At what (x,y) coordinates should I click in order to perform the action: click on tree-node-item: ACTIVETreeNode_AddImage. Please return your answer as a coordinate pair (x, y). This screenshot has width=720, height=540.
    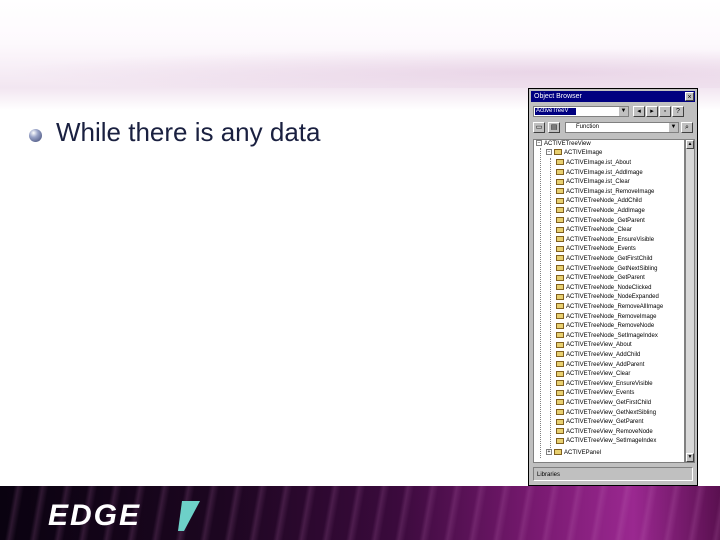
    Looking at the image, I should click on (600, 211).